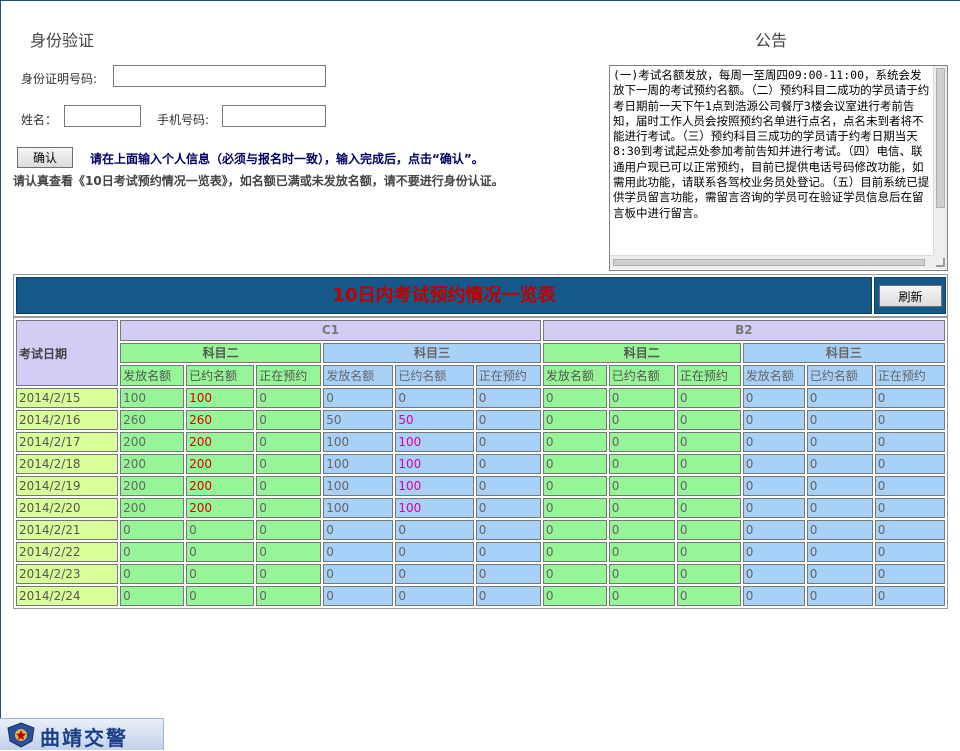  What do you see at coordinates (67, 420) in the screenshot?
I see `exam-date-cell: 2014/2/16` at bounding box center [67, 420].